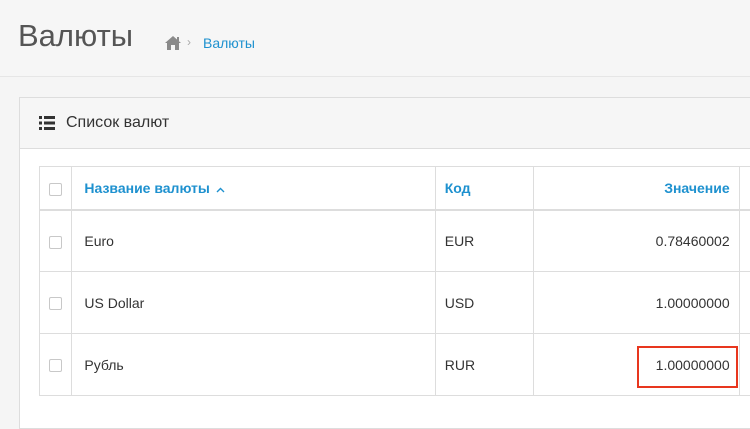 The height and width of the screenshot is (429, 750). Describe the element at coordinates (636, 241) in the screenshot. I see `currency-value: 0.78460002` at that location.